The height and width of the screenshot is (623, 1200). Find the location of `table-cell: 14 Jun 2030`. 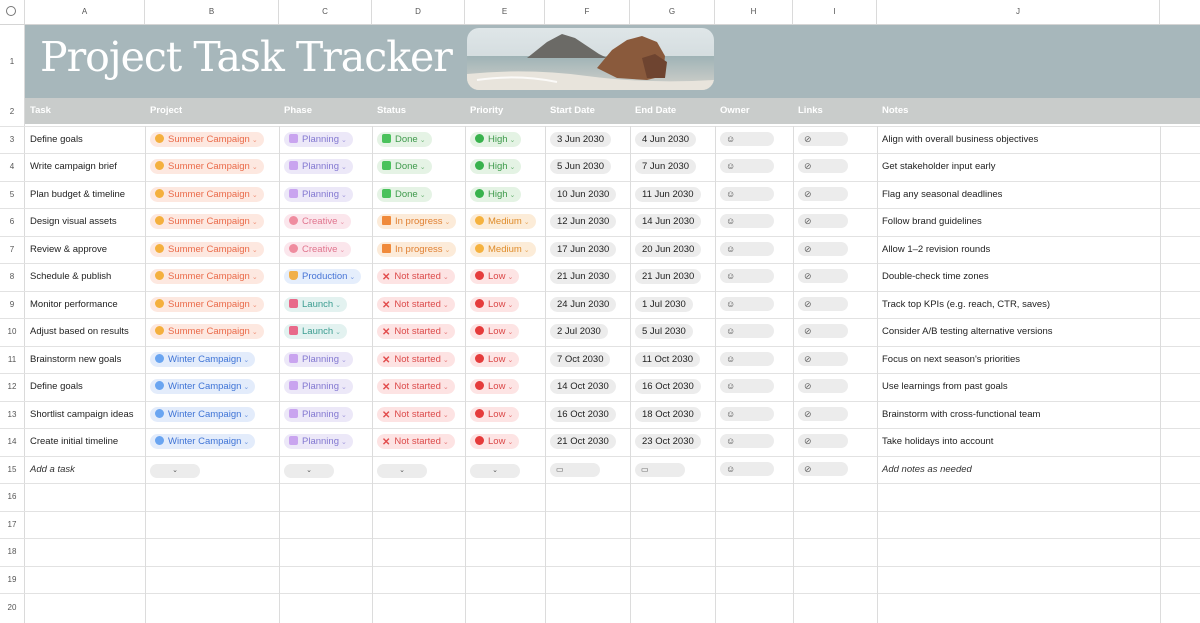

table-cell: 14 Jun 2030 is located at coordinates (672, 221).